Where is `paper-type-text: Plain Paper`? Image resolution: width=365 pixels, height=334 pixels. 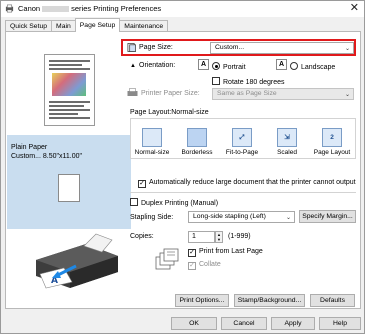
paper-type-text: Plain Paper is located at coordinates (29, 147).